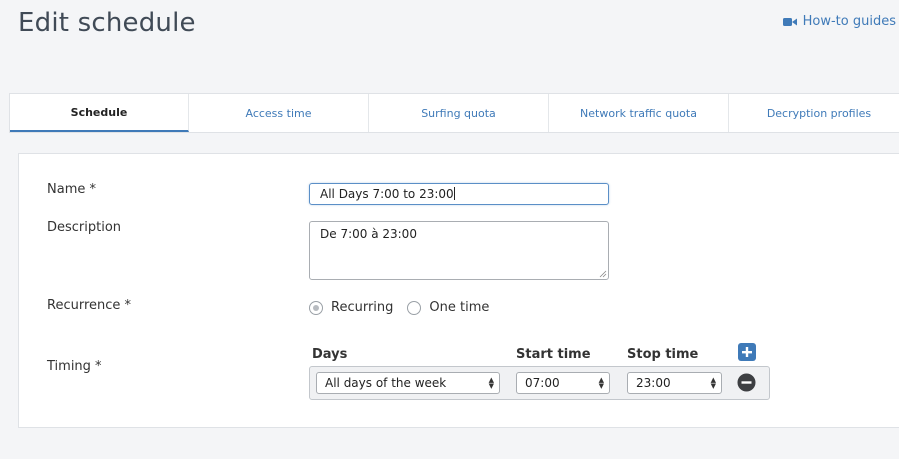  Describe the element at coordinates (99, 113) in the screenshot. I see `tab-schedule: Schedule` at that location.